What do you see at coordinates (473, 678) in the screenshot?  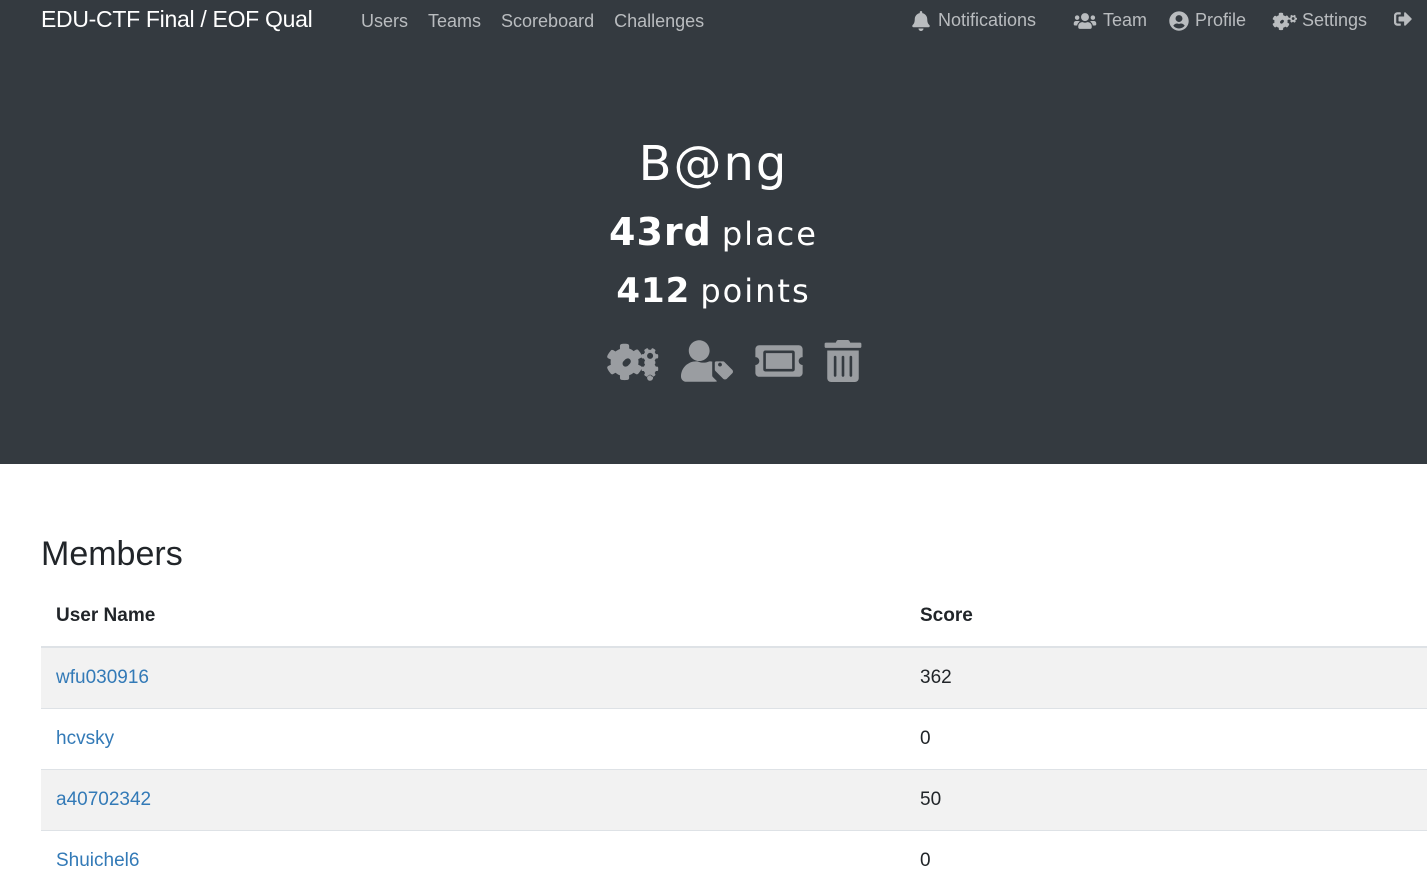 I see `username-cell: wfu030916` at bounding box center [473, 678].